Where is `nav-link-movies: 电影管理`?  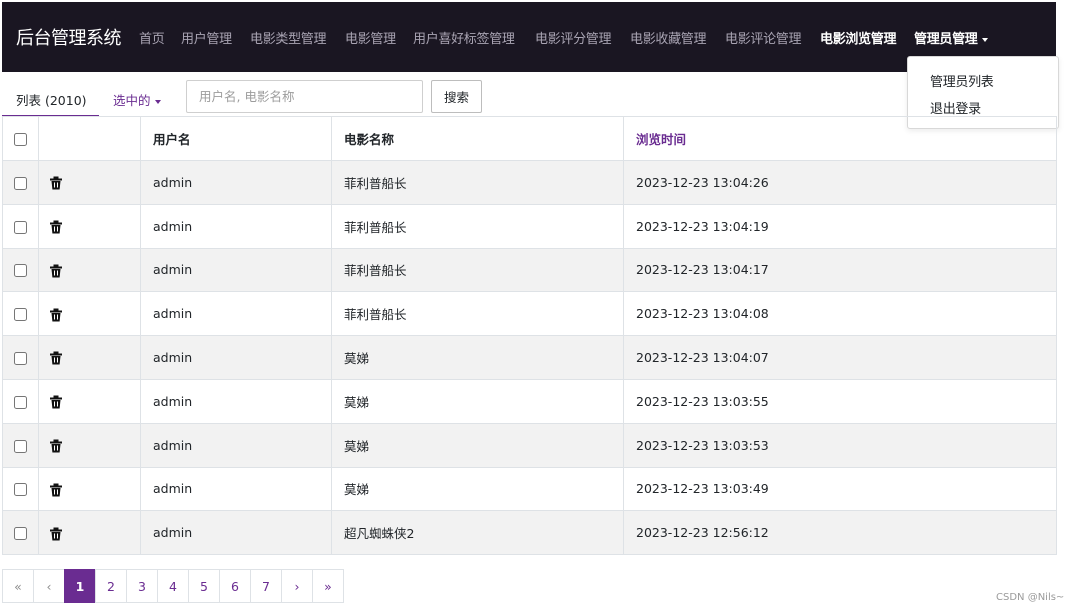 nav-link-movies: 电影管理 is located at coordinates (370, 37).